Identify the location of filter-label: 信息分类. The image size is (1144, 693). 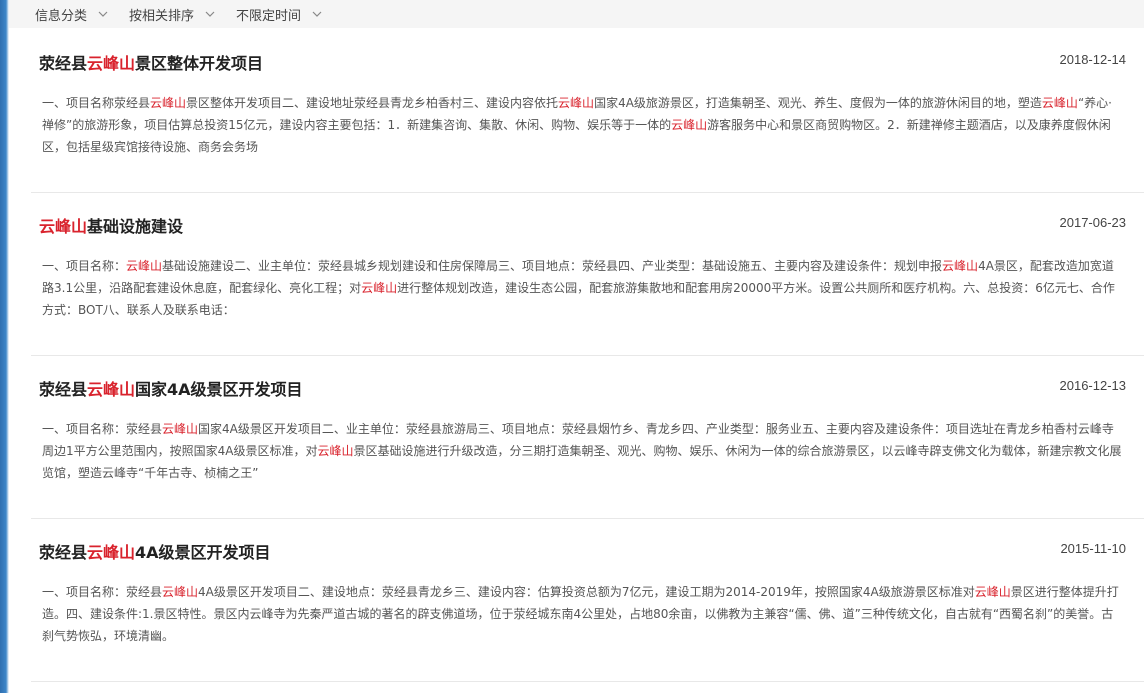
(61, 16).